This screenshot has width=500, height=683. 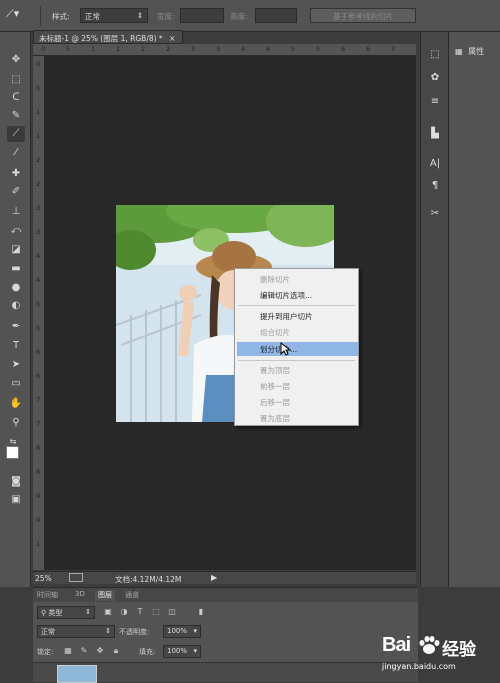 I want to click on blend-mode-select: 正常 ⇕, so click(x=76, y=631).